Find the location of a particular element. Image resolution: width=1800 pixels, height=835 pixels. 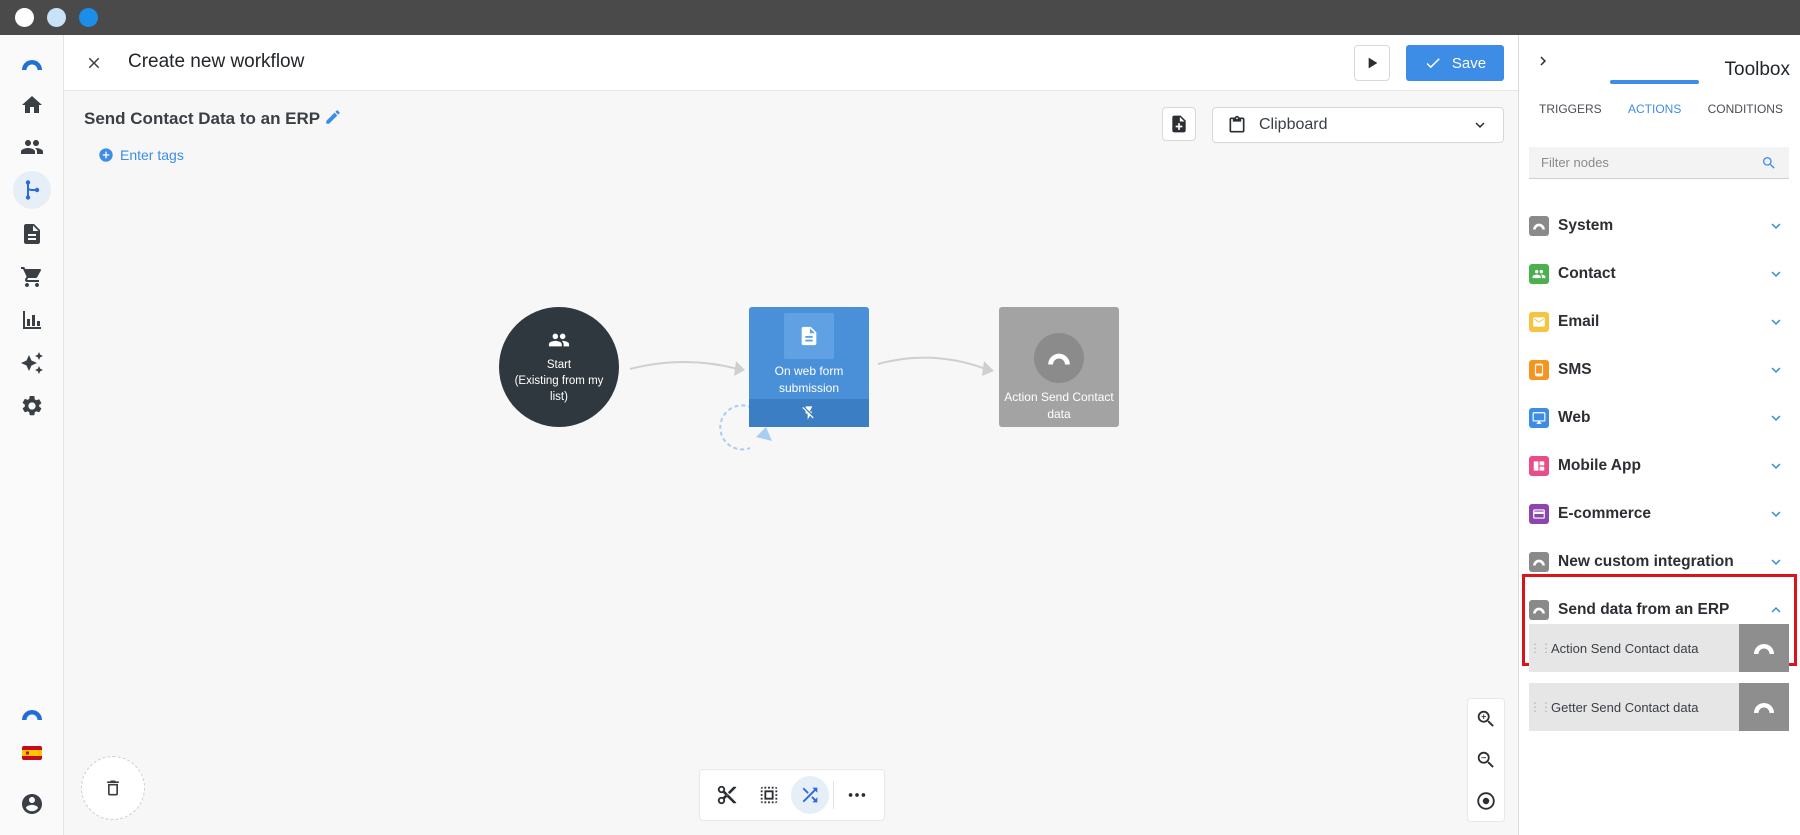

run-button is located at coordinates (1372, 63).